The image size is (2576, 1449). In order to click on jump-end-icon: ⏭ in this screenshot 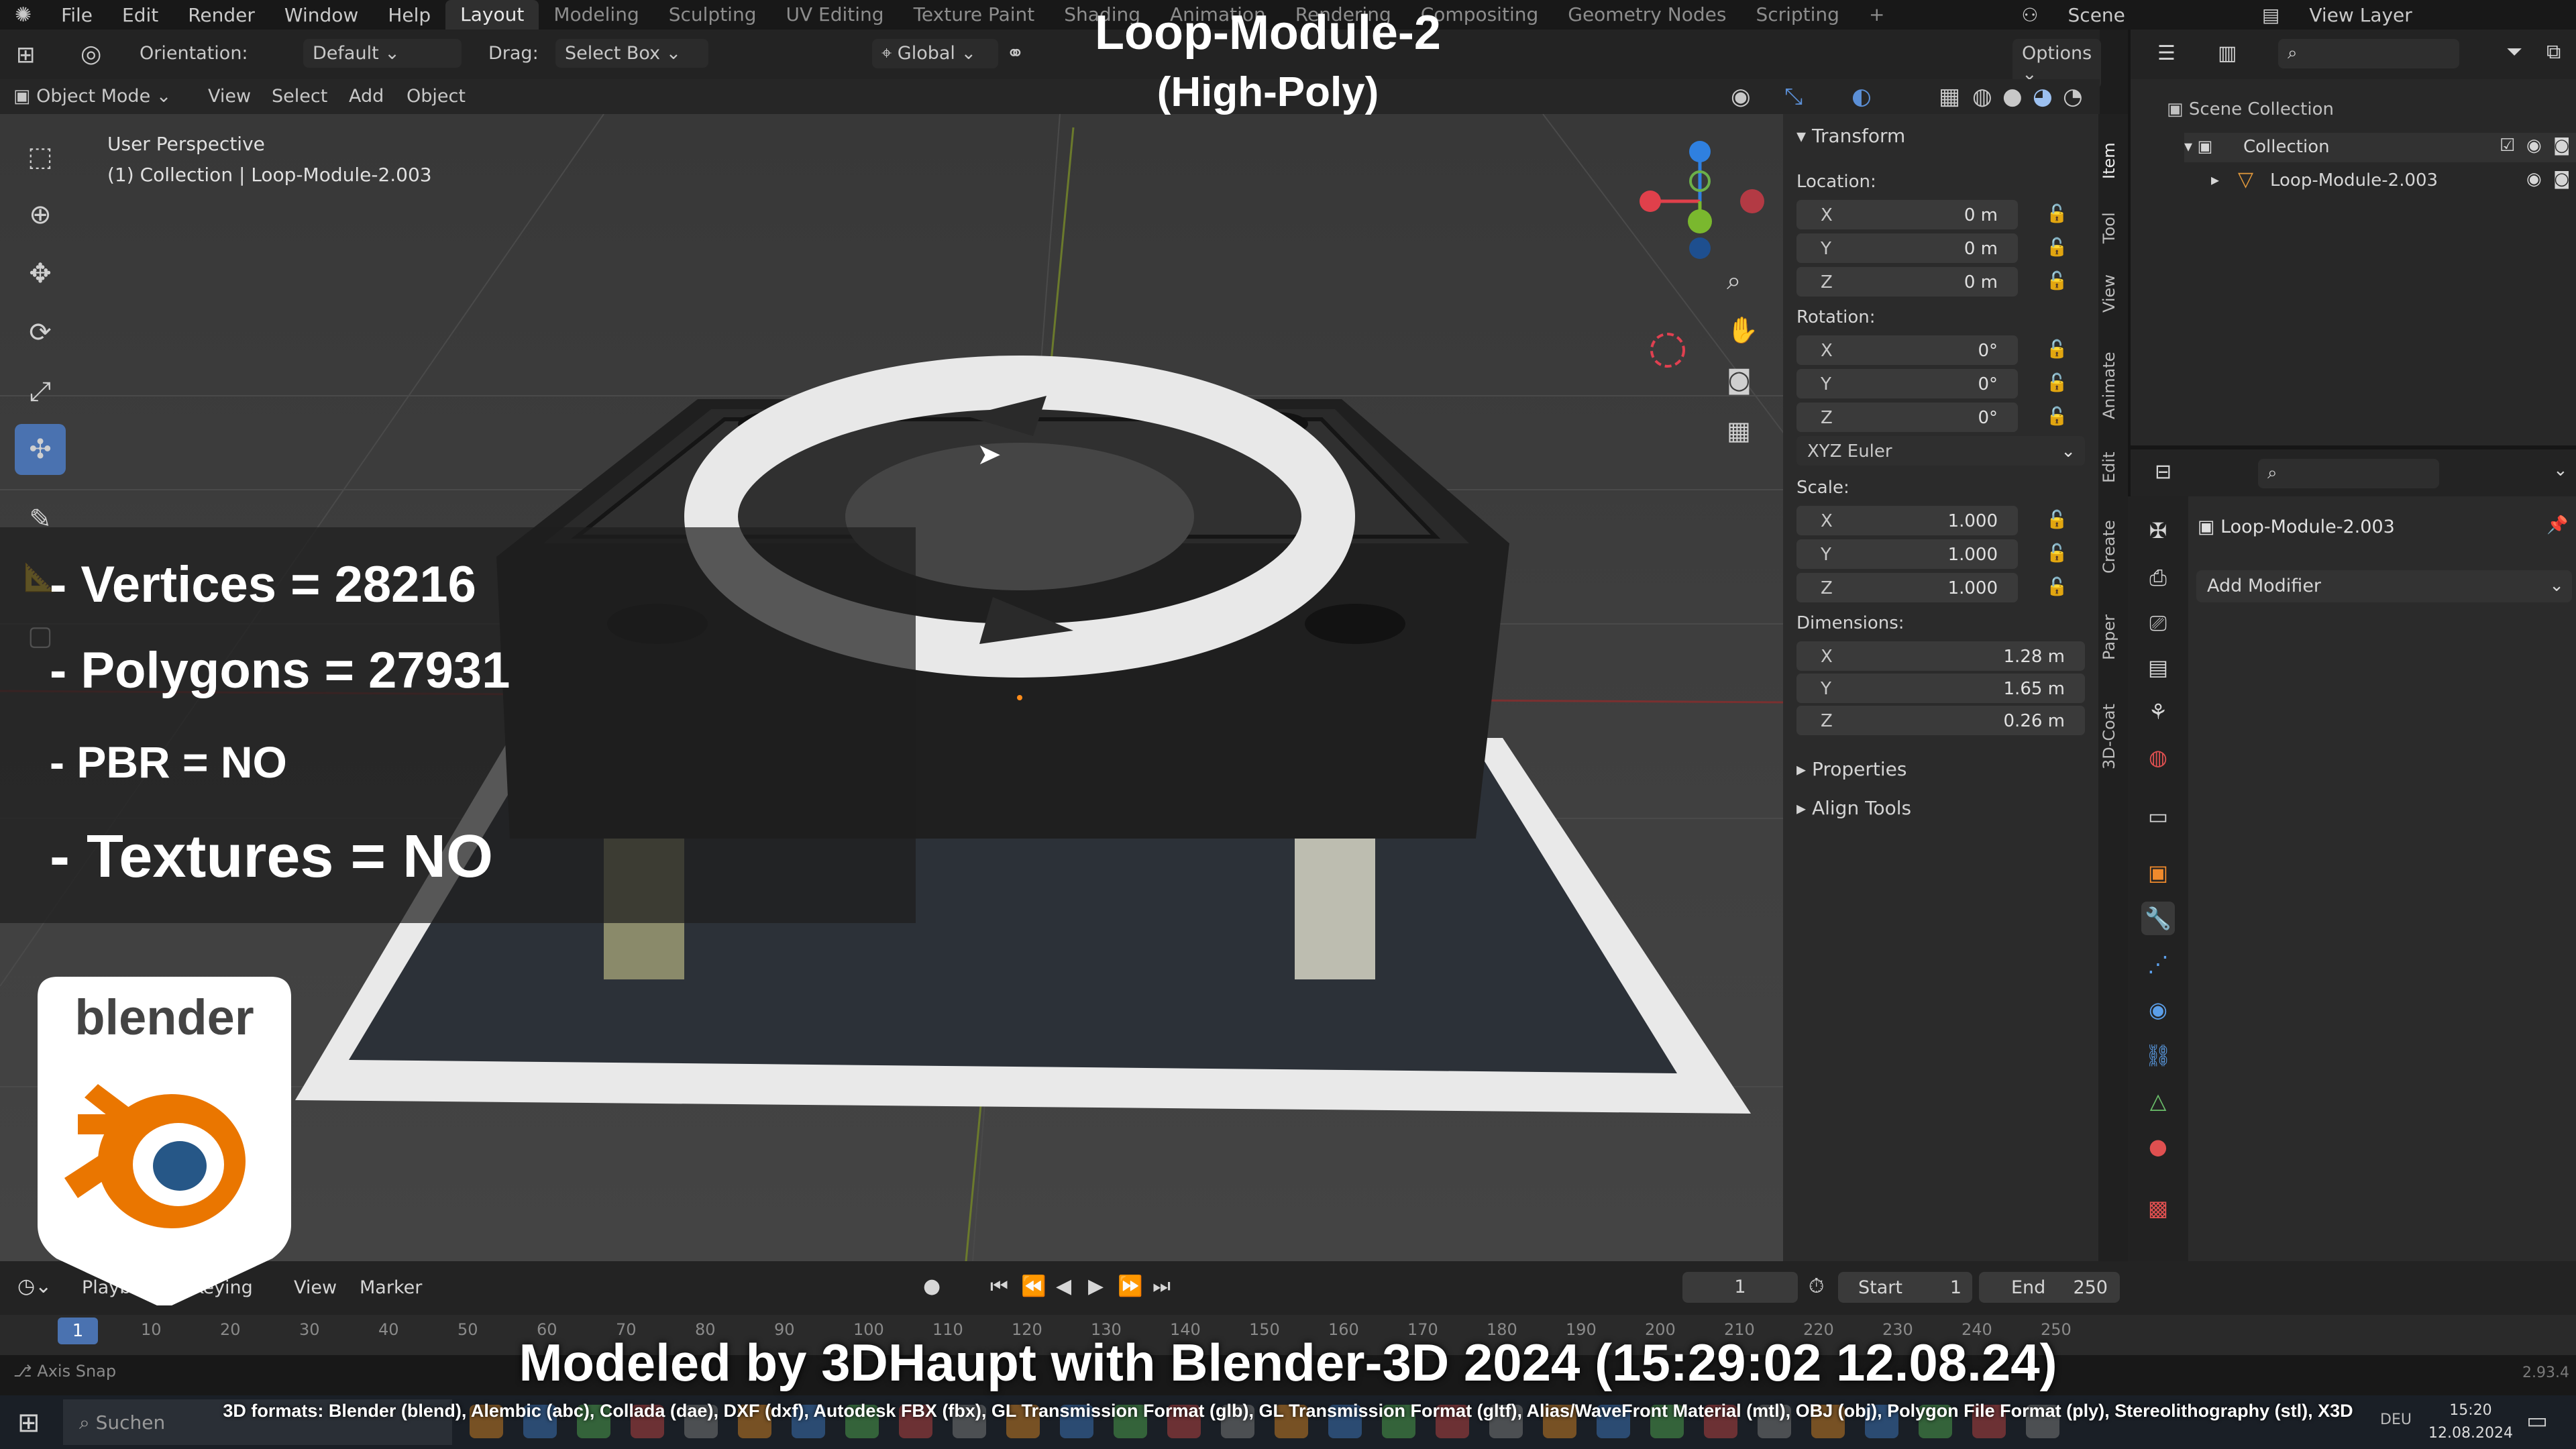, I will do `click(1161, 1286)`.